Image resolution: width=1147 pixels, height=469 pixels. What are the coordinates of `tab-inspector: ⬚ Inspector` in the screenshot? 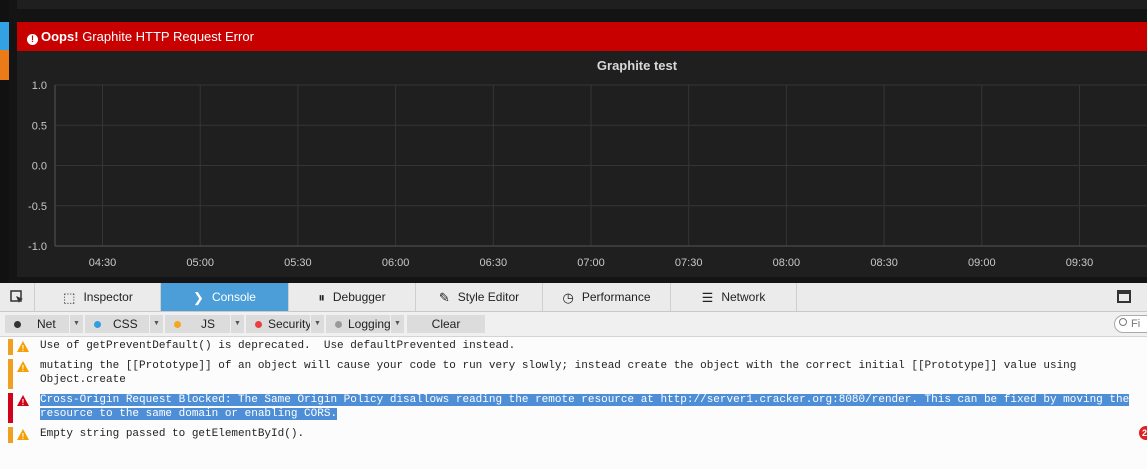 It's located at (98, 297).